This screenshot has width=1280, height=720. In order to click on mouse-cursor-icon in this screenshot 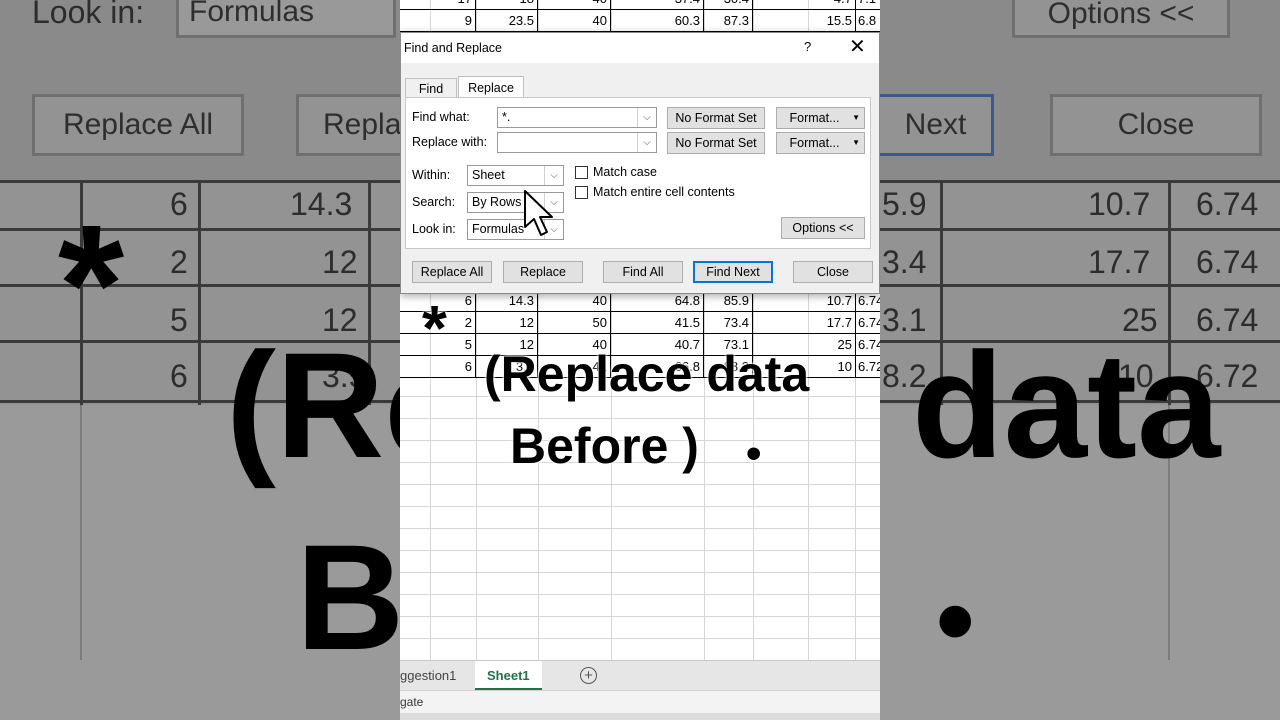, I will do `click(538, 213)`.